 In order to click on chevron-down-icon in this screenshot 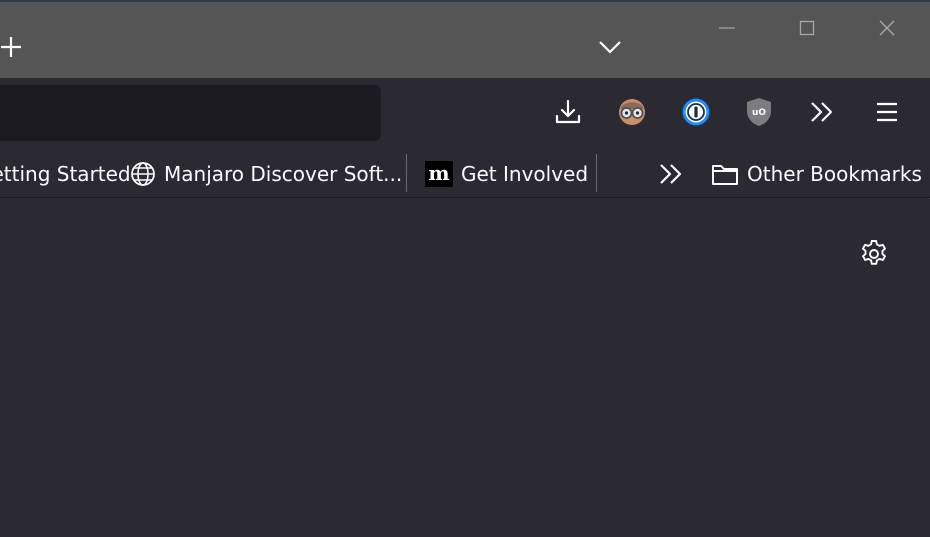, I will do `click(610, 47)`.